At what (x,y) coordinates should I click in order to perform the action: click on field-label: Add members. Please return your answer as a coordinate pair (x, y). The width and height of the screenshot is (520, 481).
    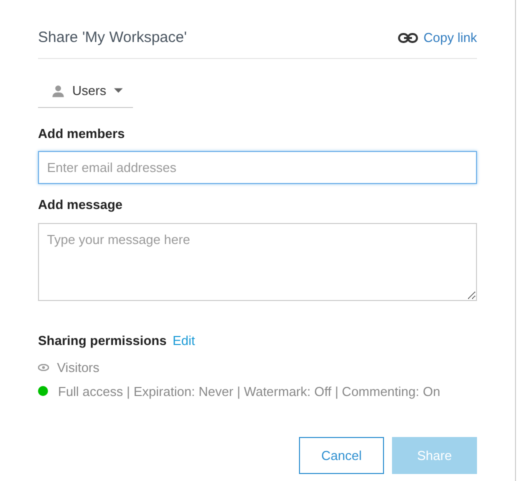
    Looking at the image, I should click on (82, 133).